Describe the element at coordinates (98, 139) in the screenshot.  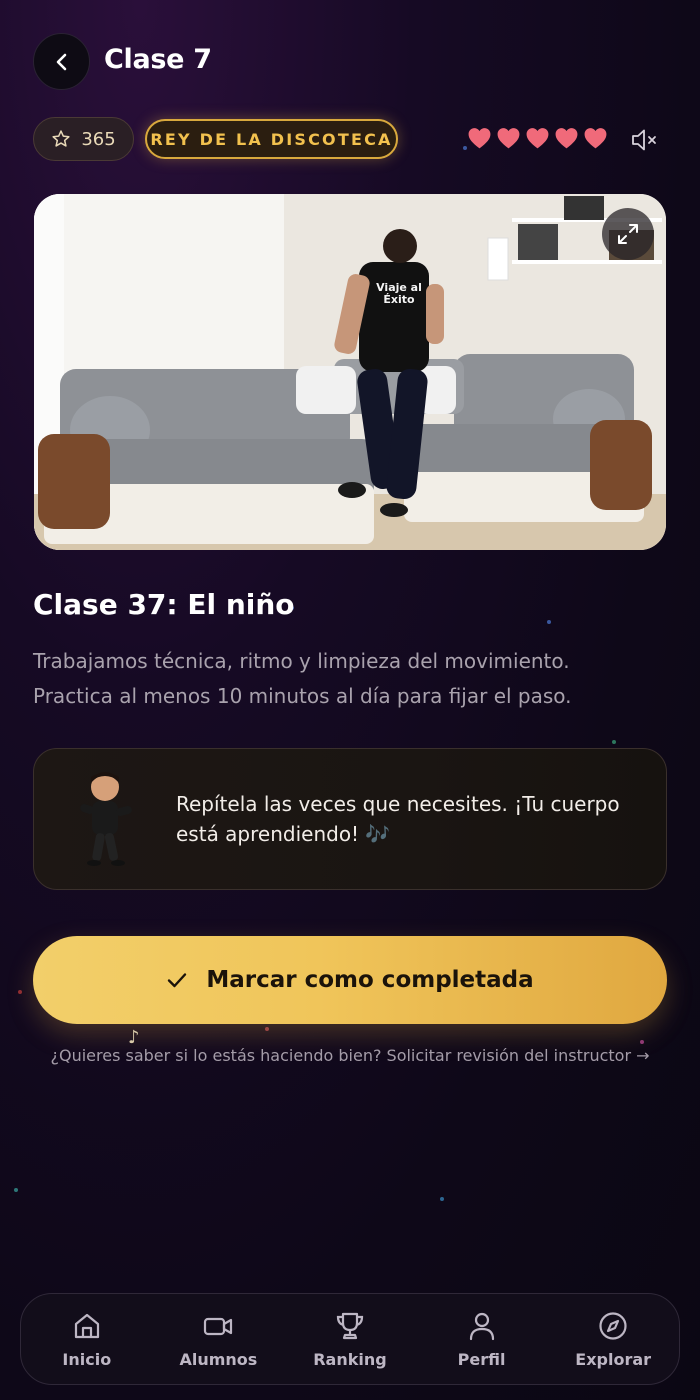
I see `stars-count: 365` at that location.